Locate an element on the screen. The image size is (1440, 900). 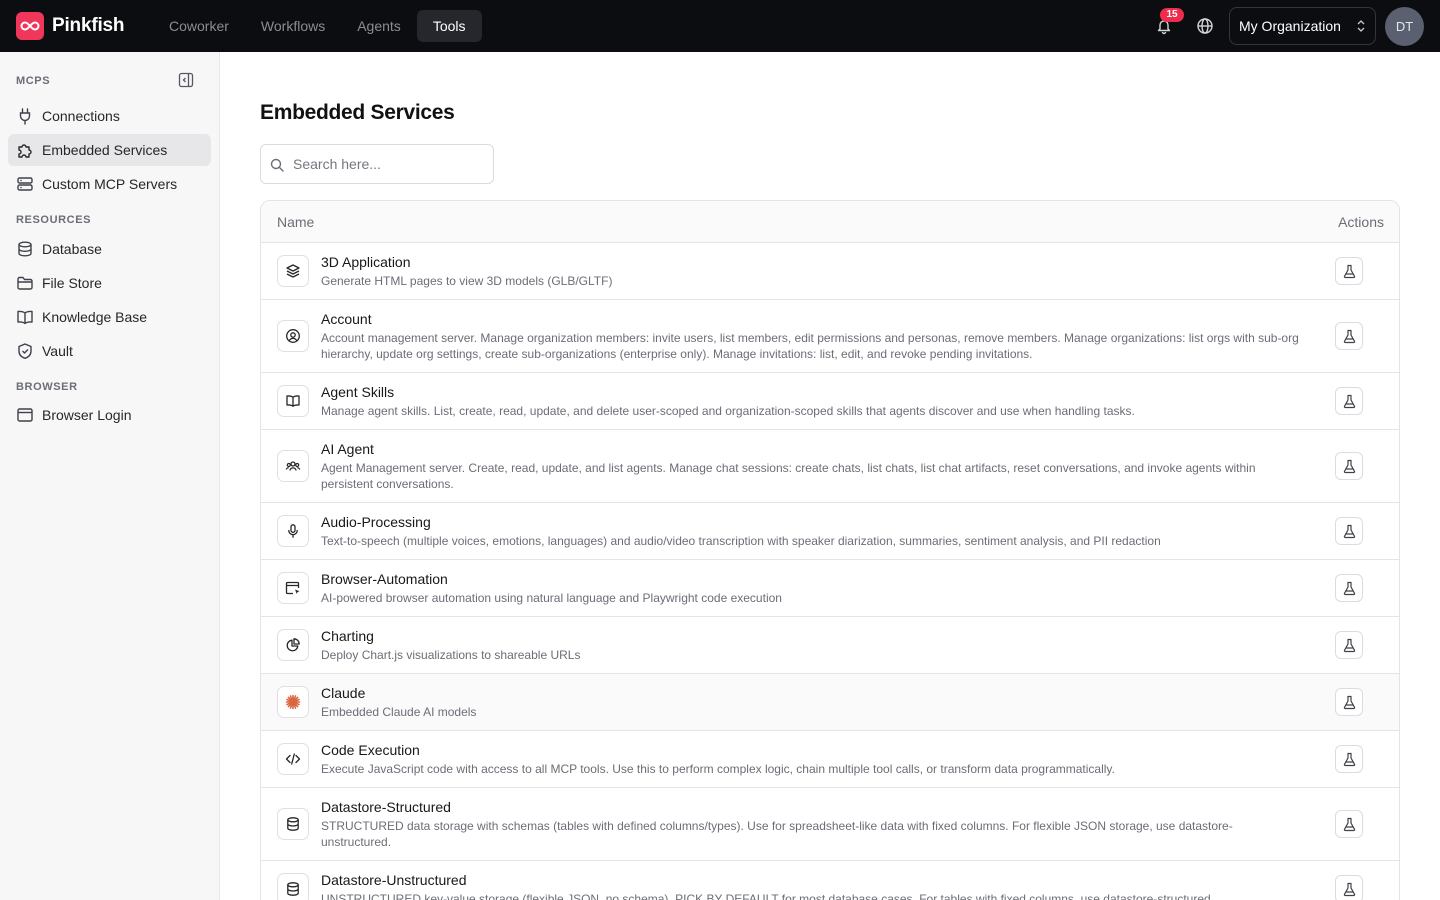
column-header-name: Name is located at coordinates (296, 222).